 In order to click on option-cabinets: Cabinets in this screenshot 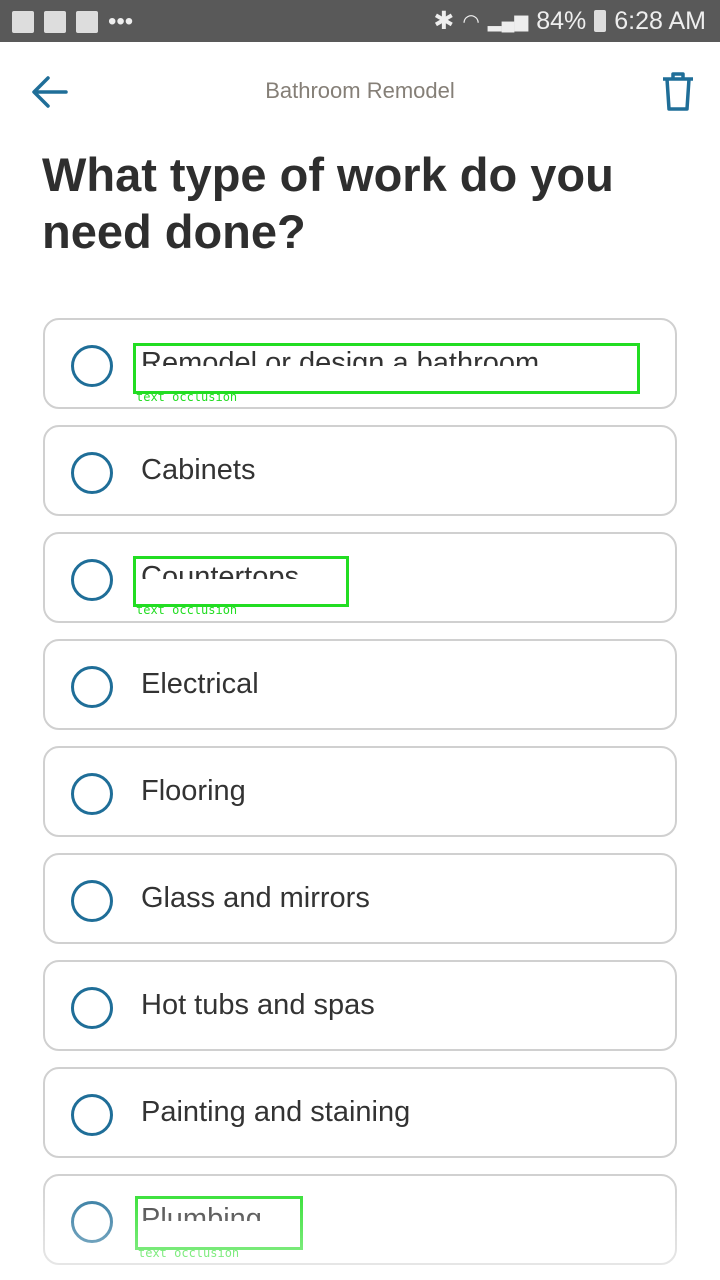, I will do `click(360, 470)`.